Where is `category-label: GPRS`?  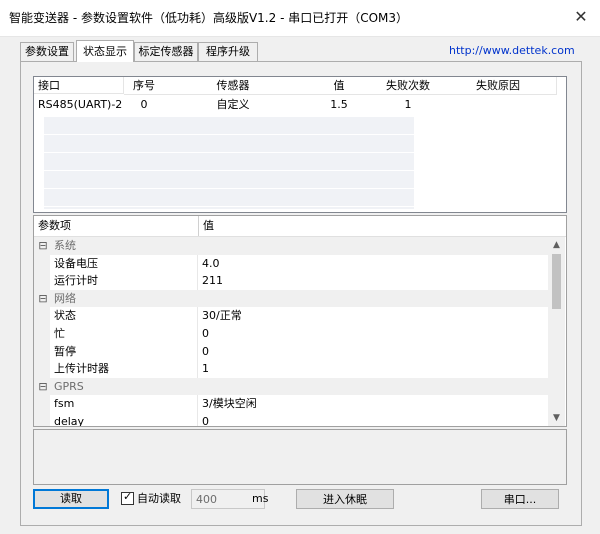 category-label: GPRS is located at coordinates (69, 386).